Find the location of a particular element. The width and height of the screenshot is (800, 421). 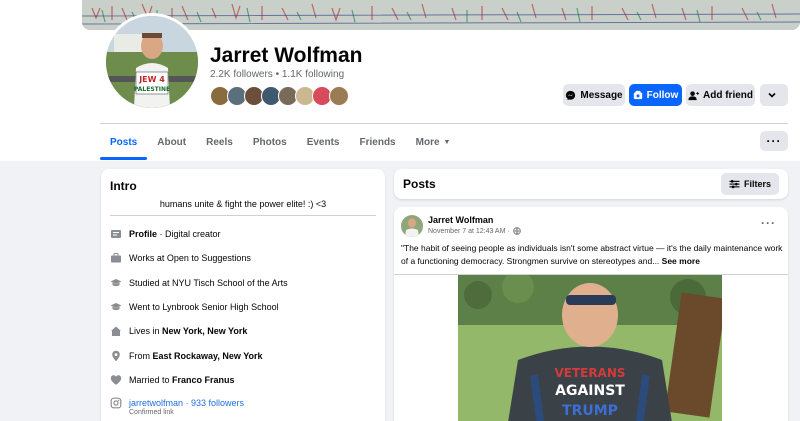

post-author-avatar is located at coordinates (412, 226).